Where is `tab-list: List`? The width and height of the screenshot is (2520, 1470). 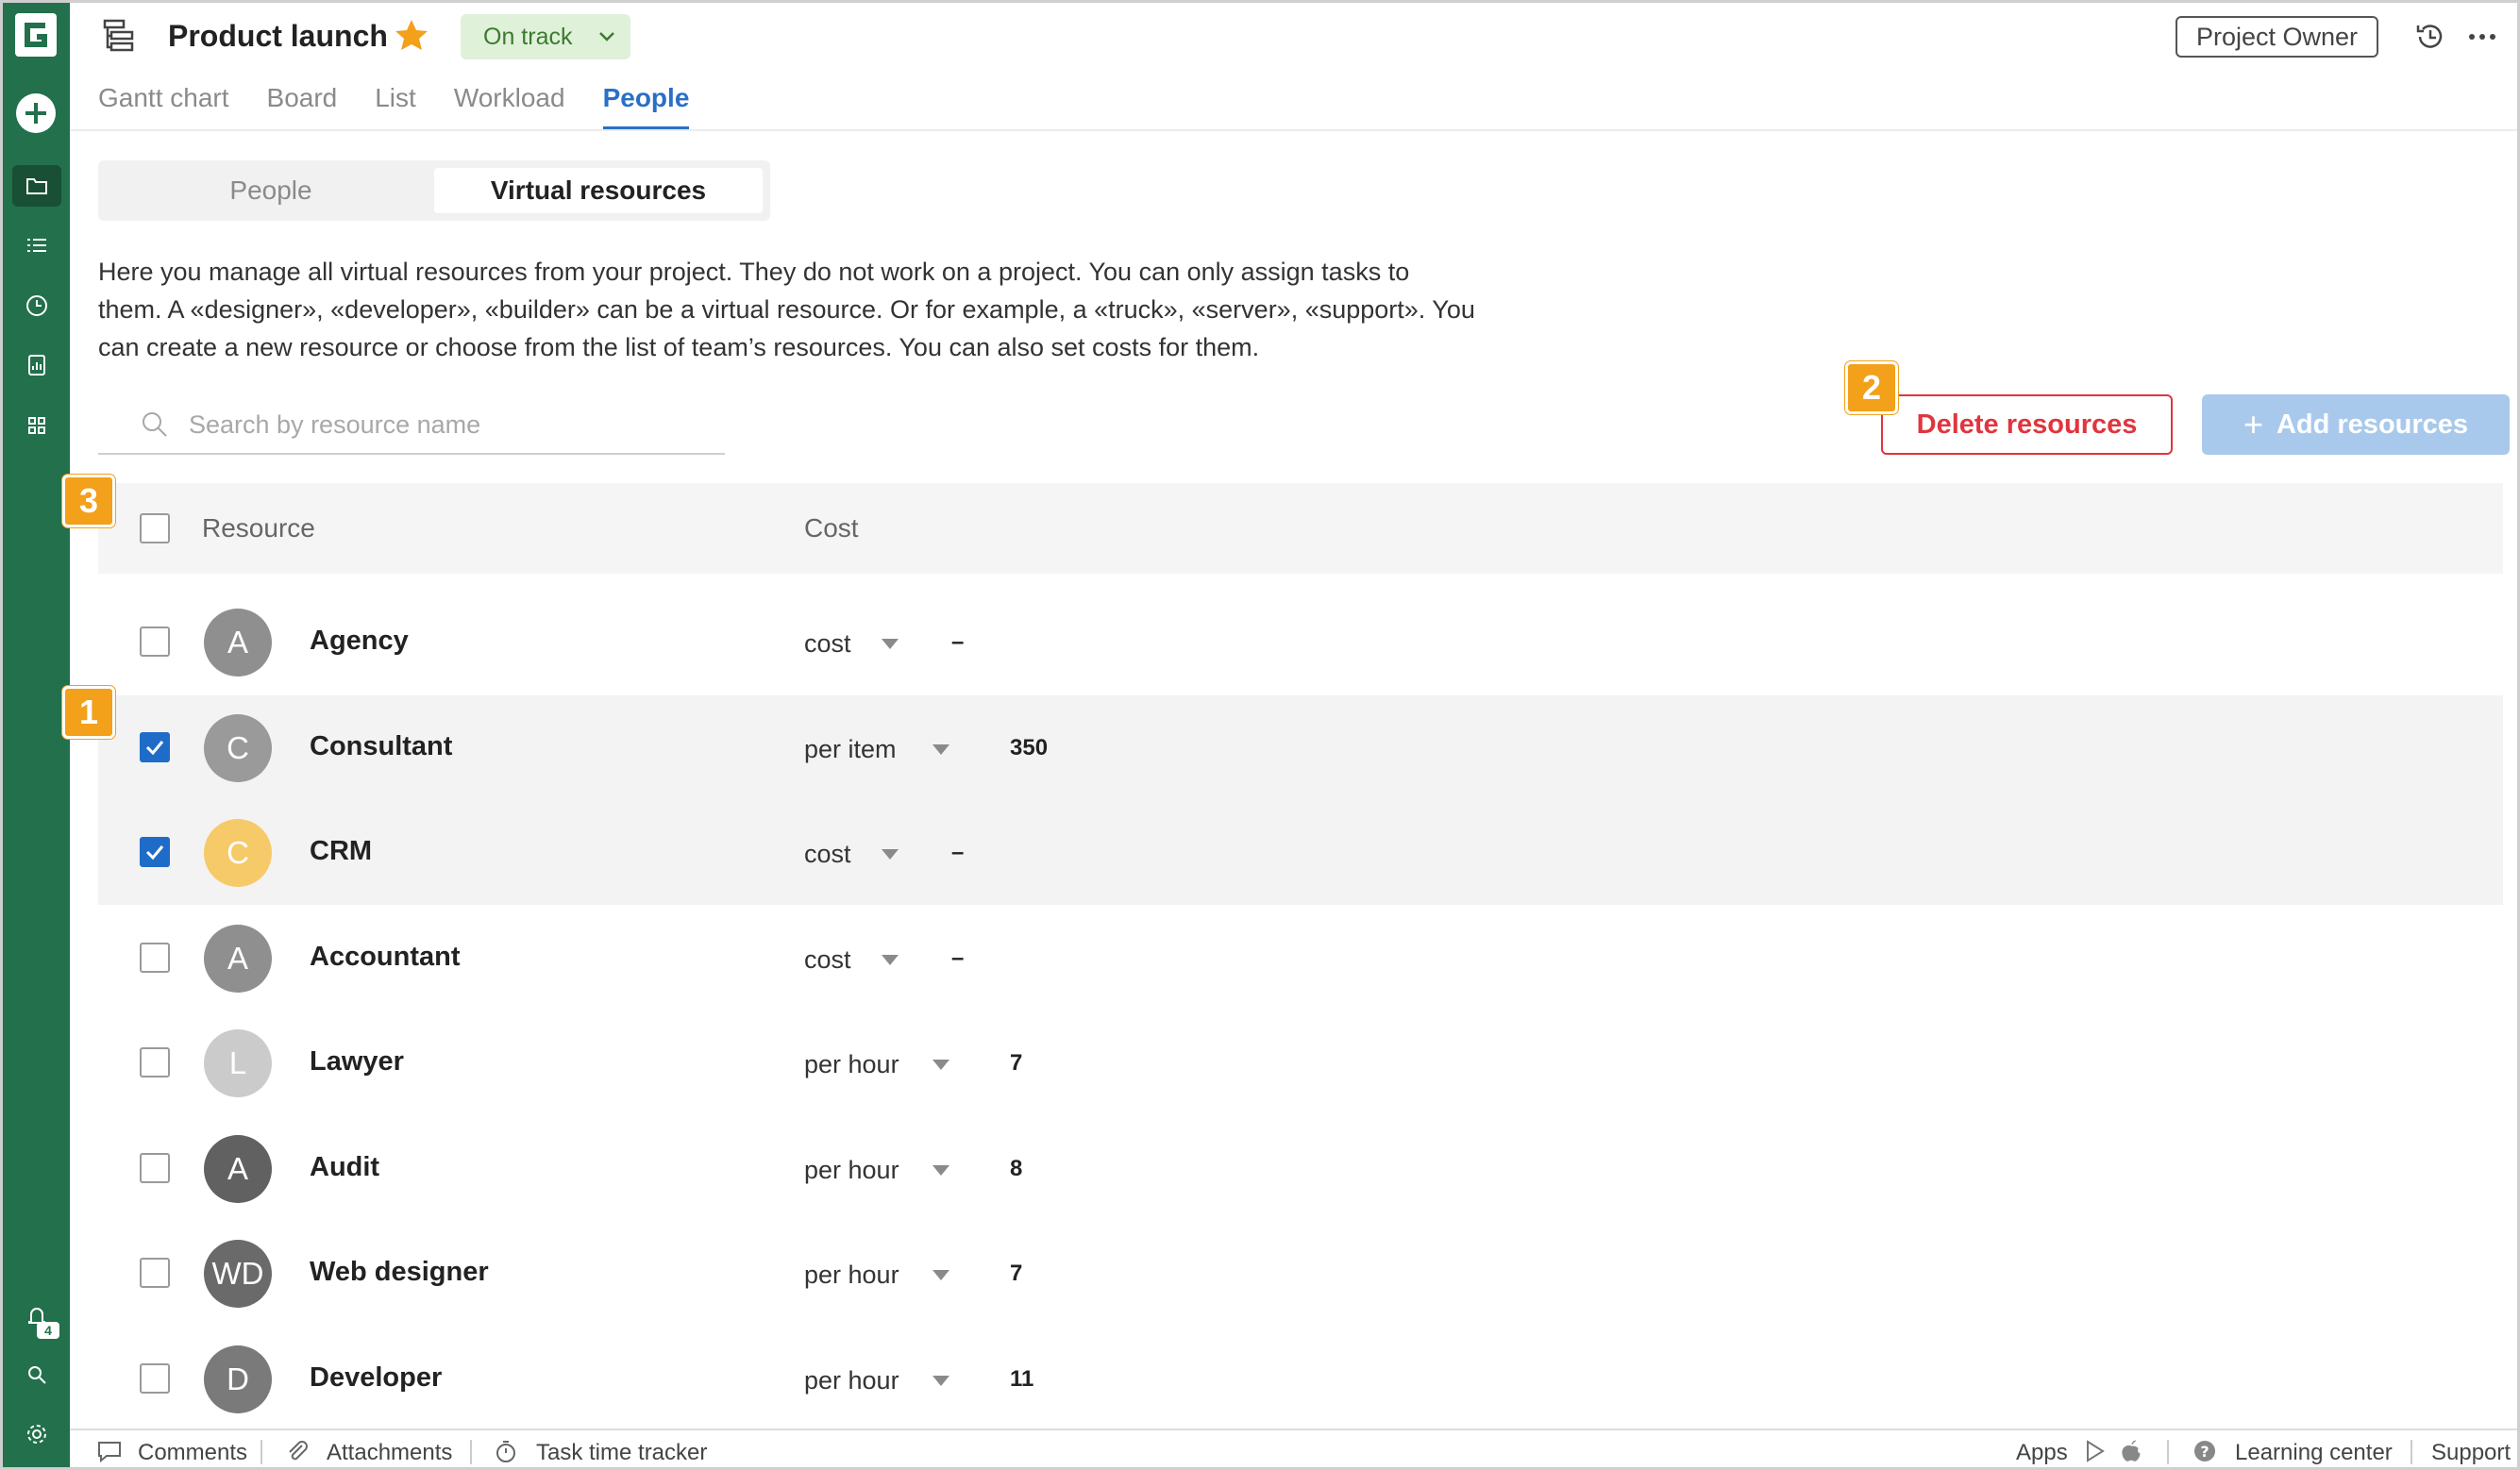
tab-list: List is located at coordinates (395, 107).